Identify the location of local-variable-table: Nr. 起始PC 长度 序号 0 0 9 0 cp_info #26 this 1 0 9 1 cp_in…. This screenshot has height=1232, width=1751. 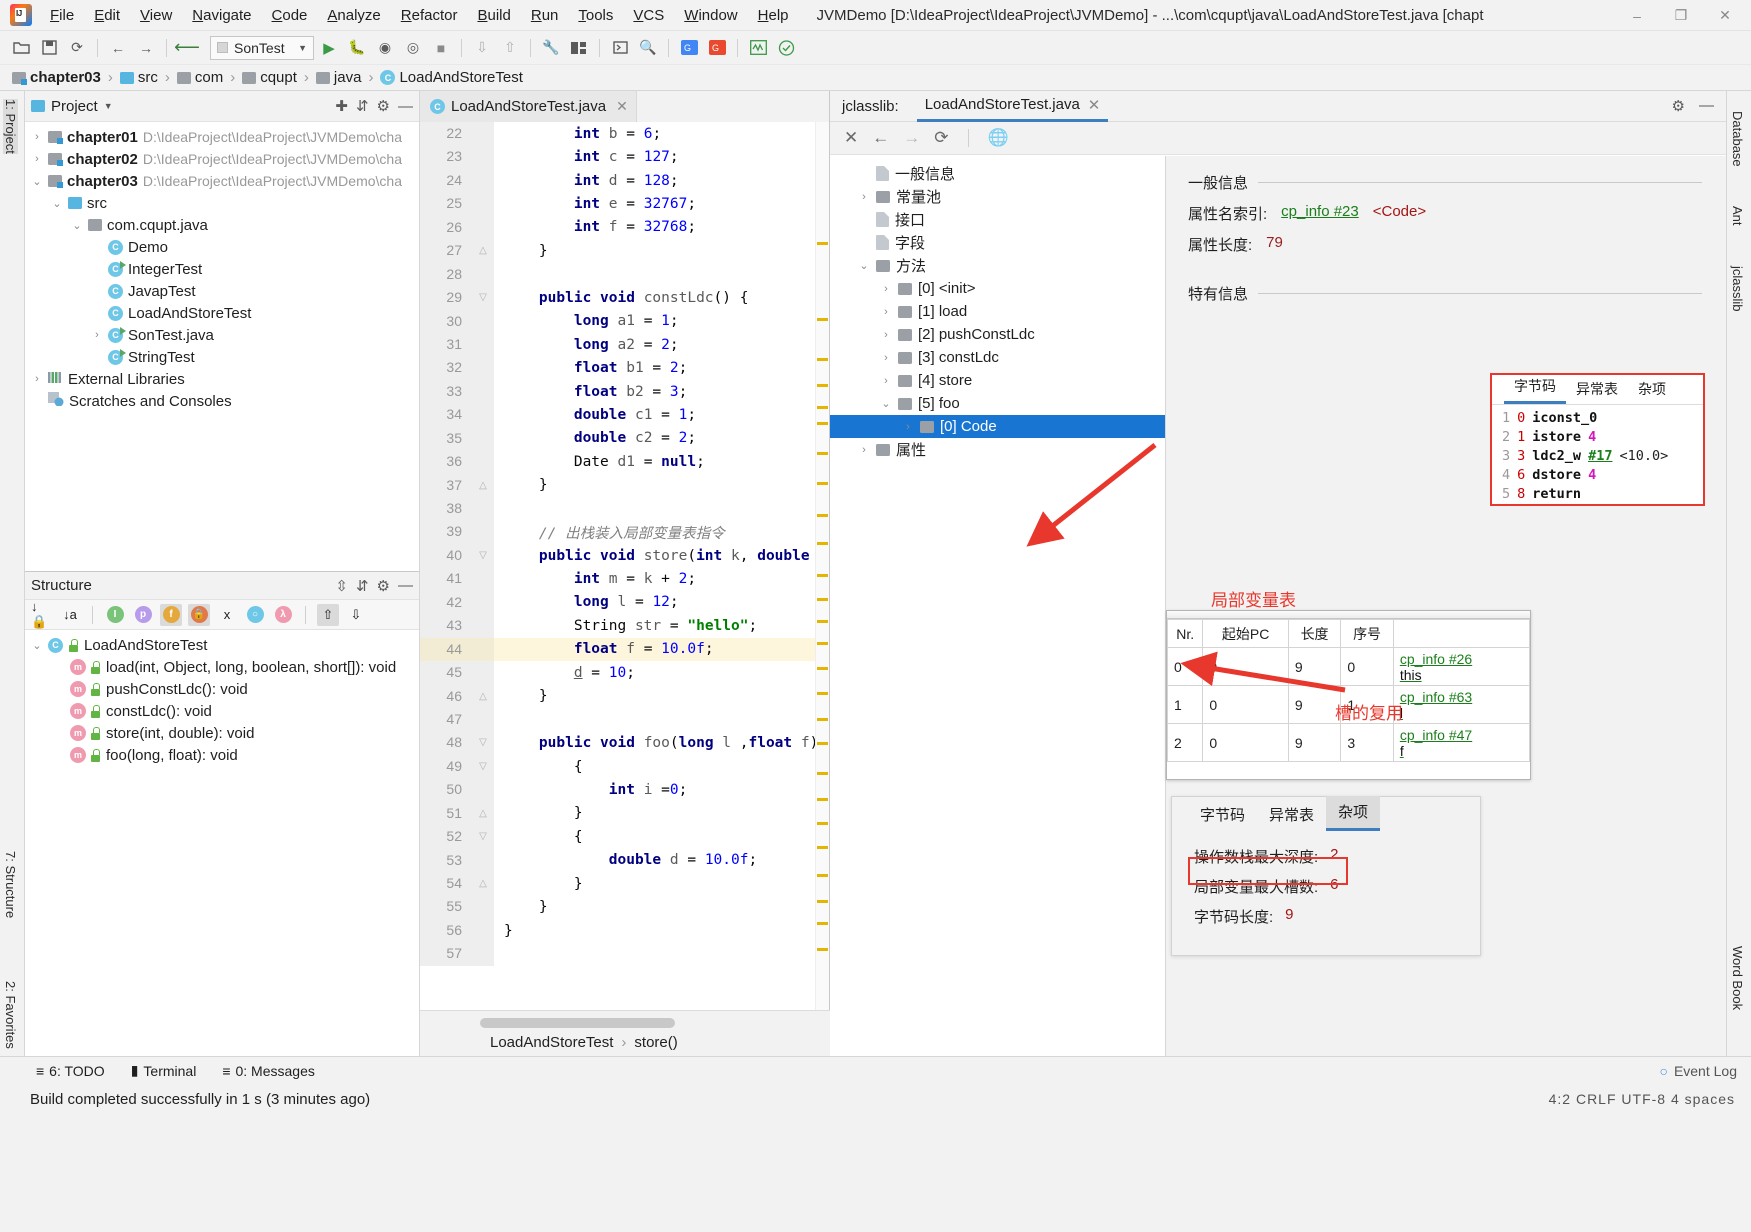
(1348, 695).